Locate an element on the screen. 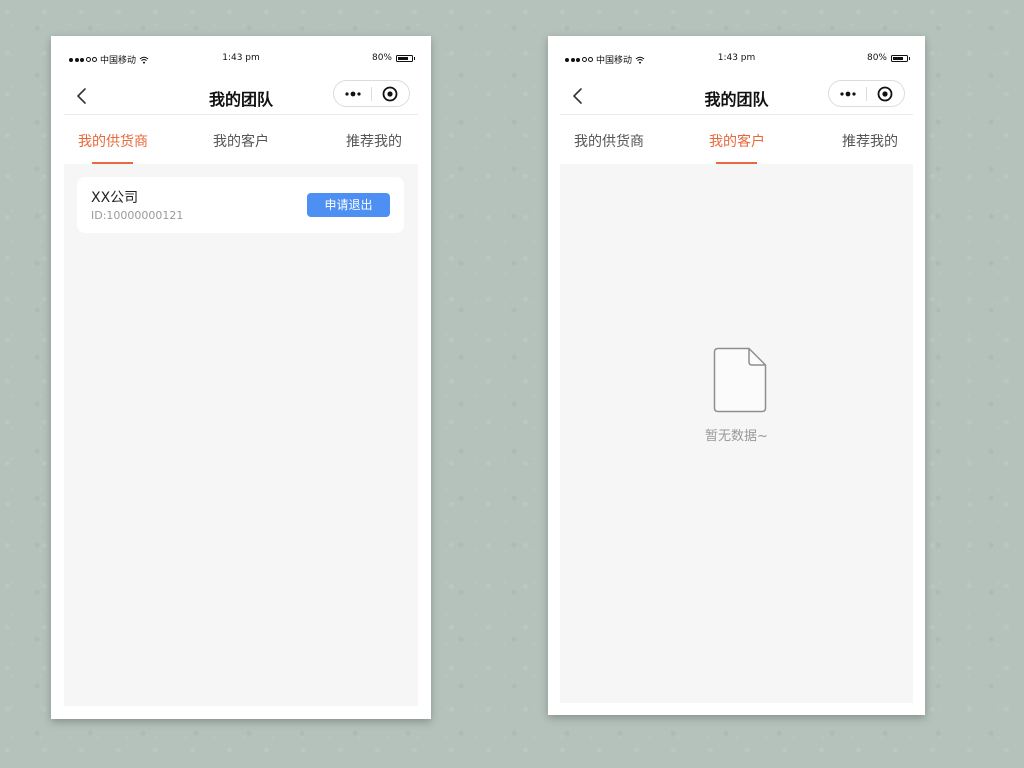 This screenshot has height=768, width=1024. company-name: XX公司 is located at coordinates (115, 198).